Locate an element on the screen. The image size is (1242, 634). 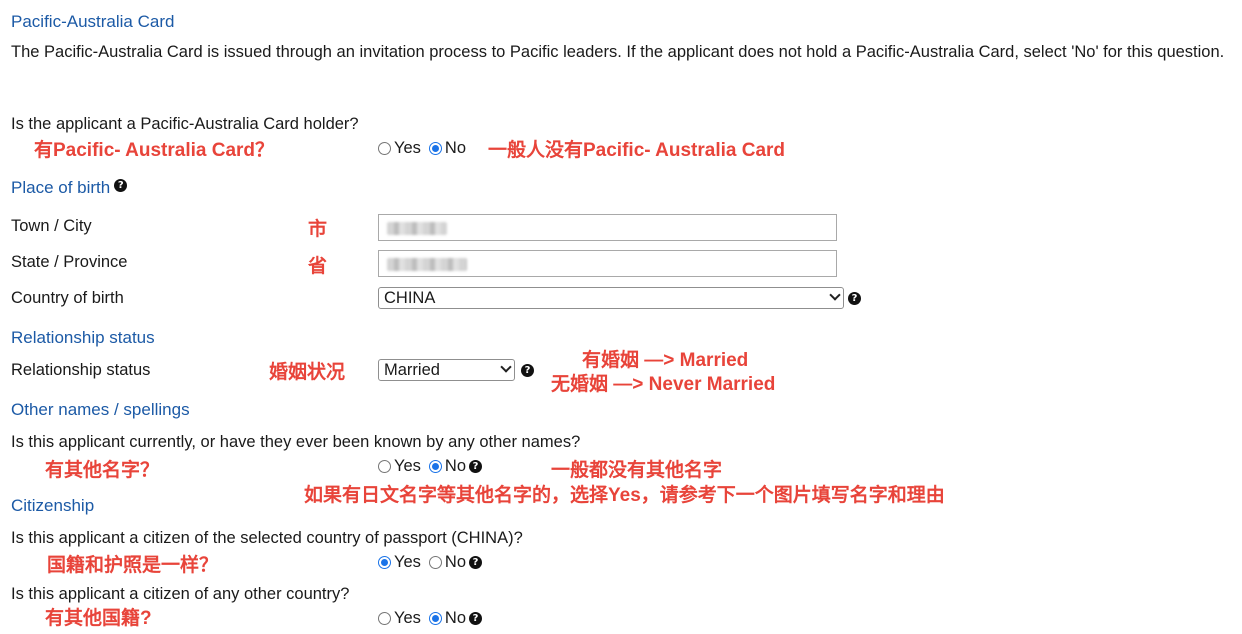
relationship-label: Relationship status is located at coordinates (81, 370).